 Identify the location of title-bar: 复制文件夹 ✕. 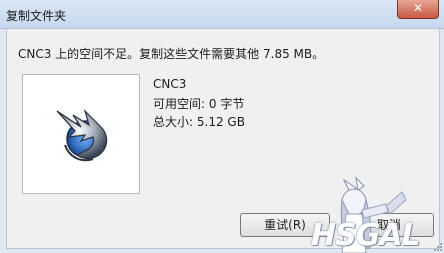
(222, 14).